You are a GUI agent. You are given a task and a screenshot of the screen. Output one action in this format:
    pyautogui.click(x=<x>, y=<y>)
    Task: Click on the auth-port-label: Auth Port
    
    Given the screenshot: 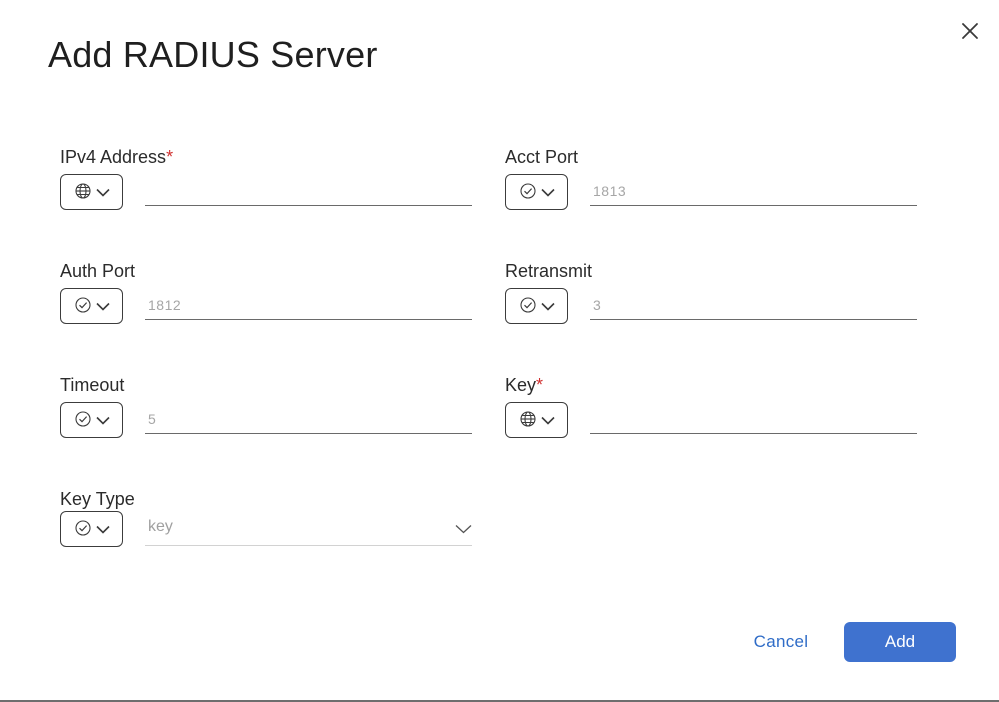 What is the action you would take?
    pyautogui.click(x=98, y=271)
    